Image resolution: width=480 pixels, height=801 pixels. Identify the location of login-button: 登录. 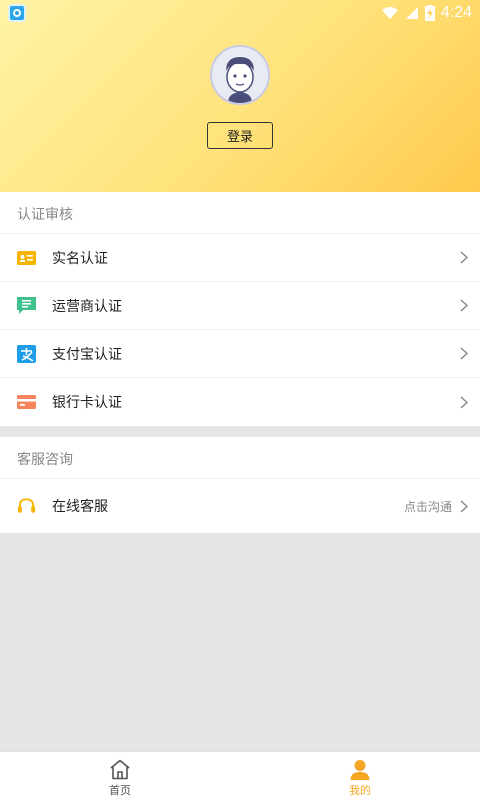
(240, 135).